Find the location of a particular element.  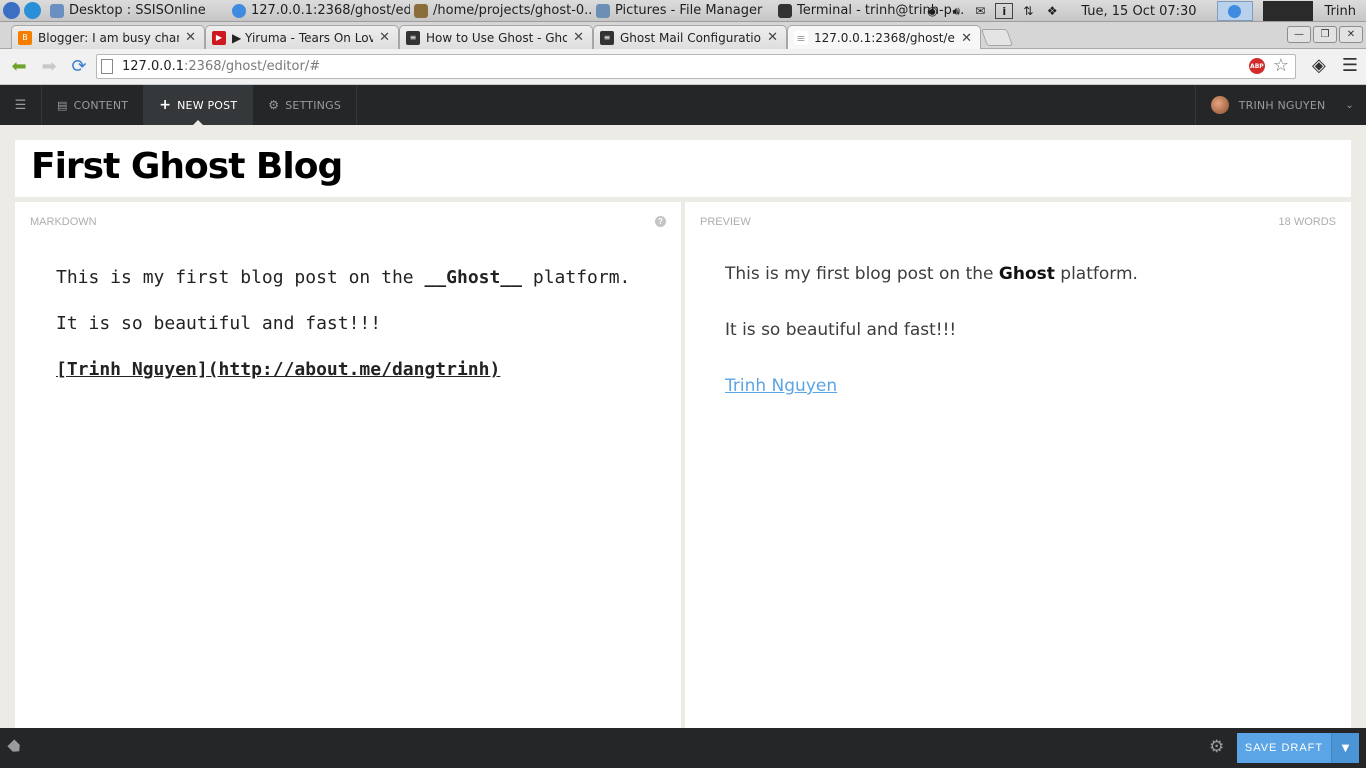

page-icon is located at coordinates (107, 66).